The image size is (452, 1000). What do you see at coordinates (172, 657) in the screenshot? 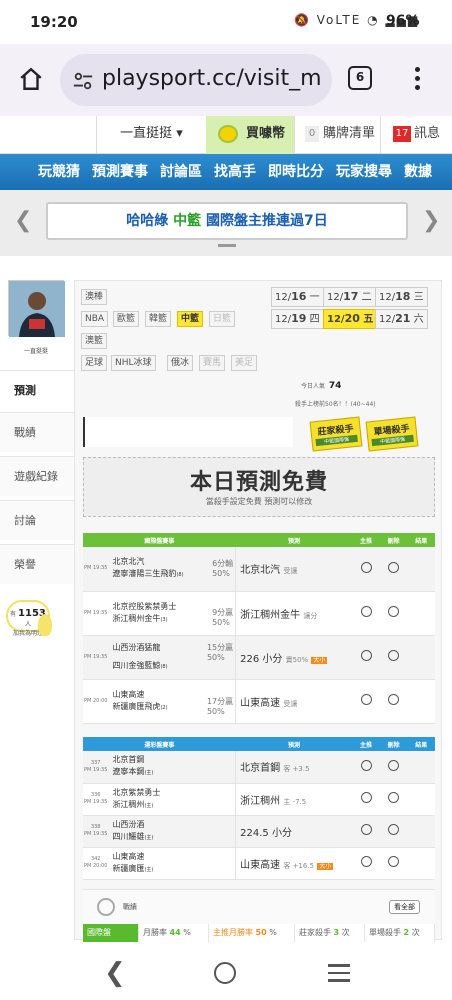
I see `match-teams: 山西汾酒猛龍 四川金強藍鯨(8) 15分贏 50%` at bounding box center [172, 657].